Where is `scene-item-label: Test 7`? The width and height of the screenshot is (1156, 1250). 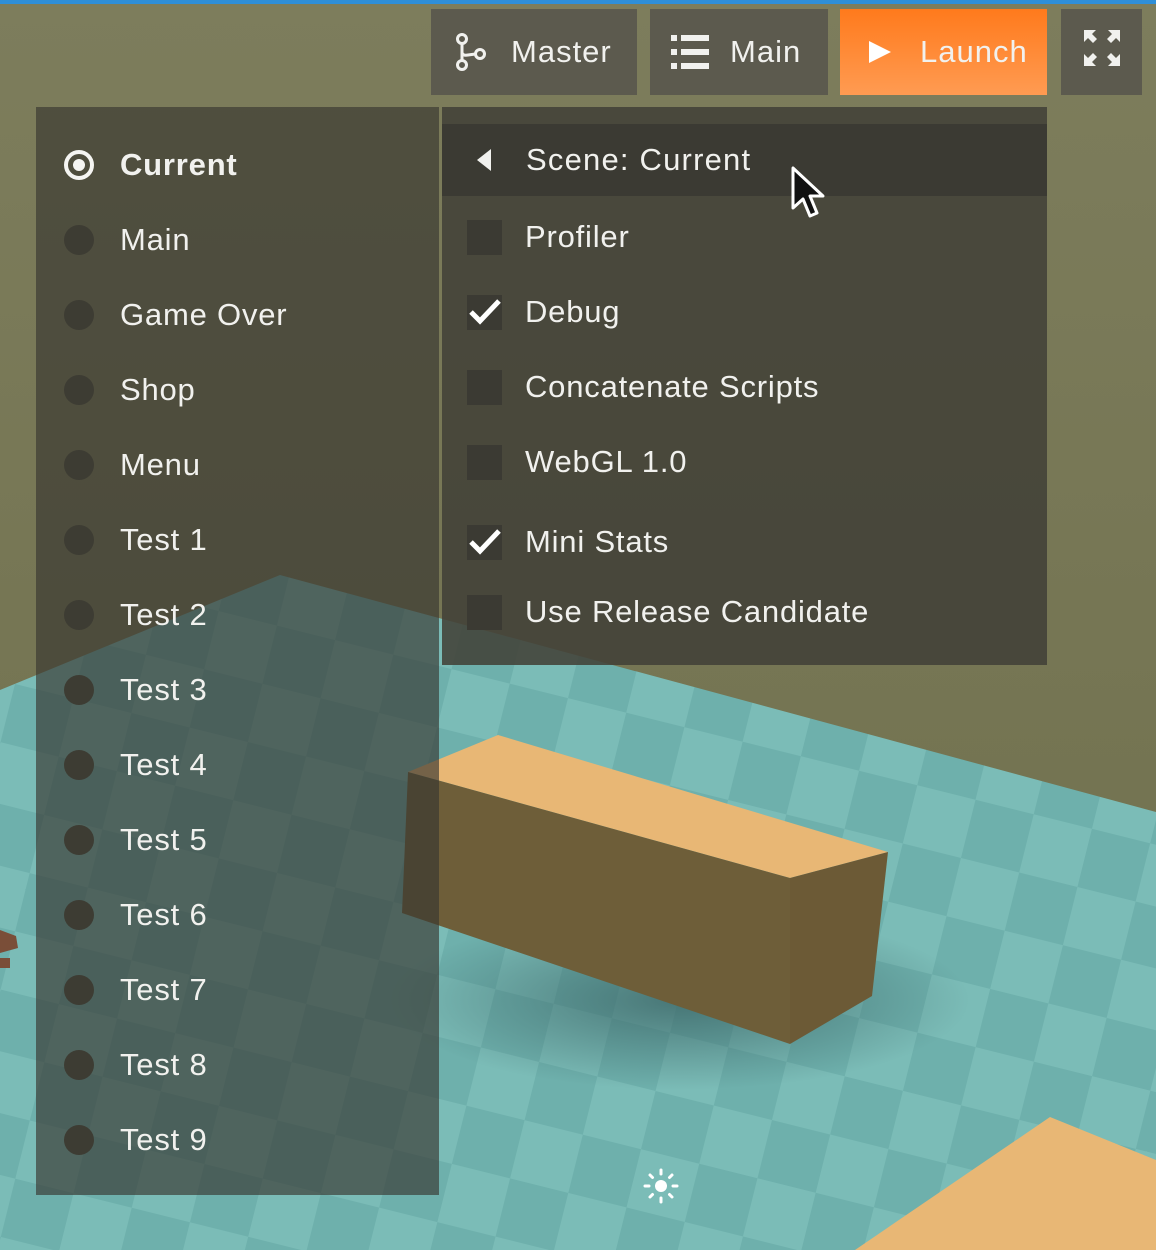 scene-item-label: Test 7 is located at coordinates (164, 989).